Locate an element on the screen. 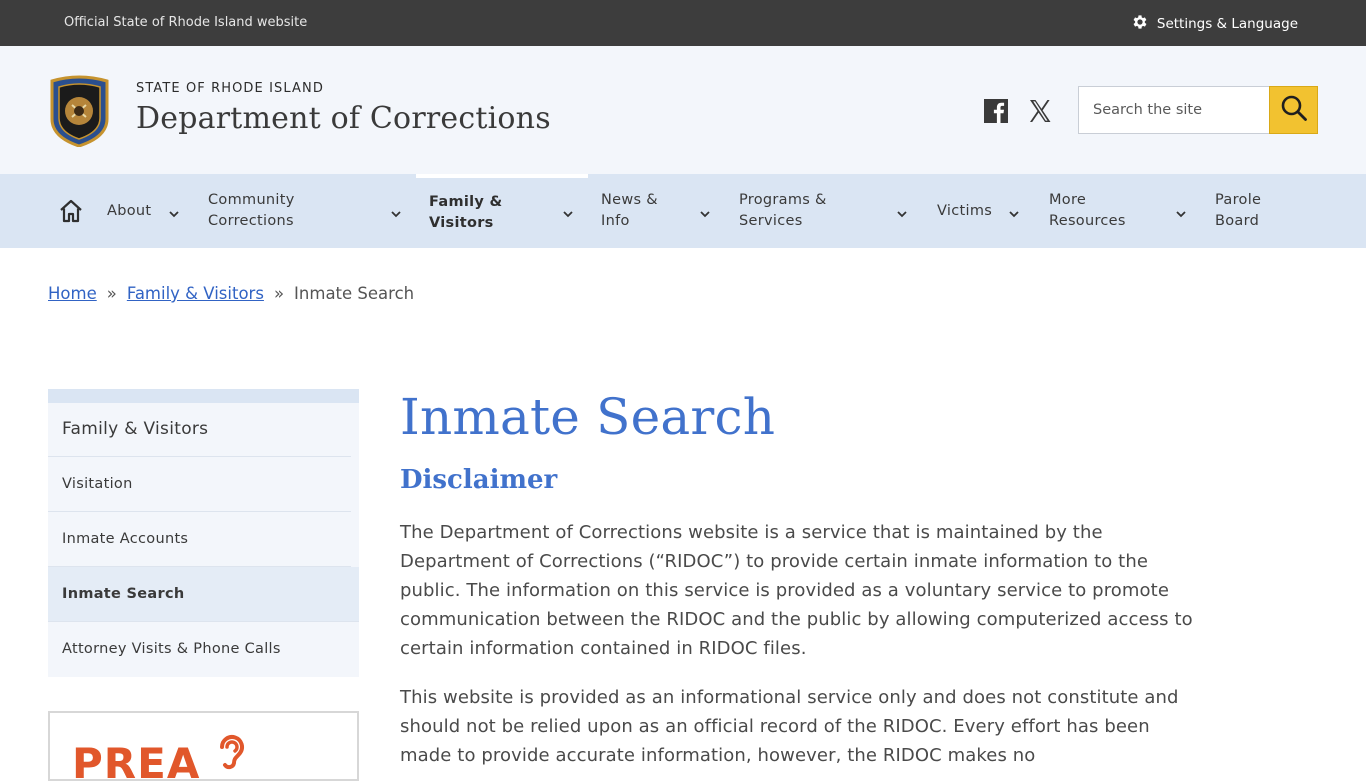 This screenshot has height=781, width=1366. search-button is located at coordinates (1293, 110).